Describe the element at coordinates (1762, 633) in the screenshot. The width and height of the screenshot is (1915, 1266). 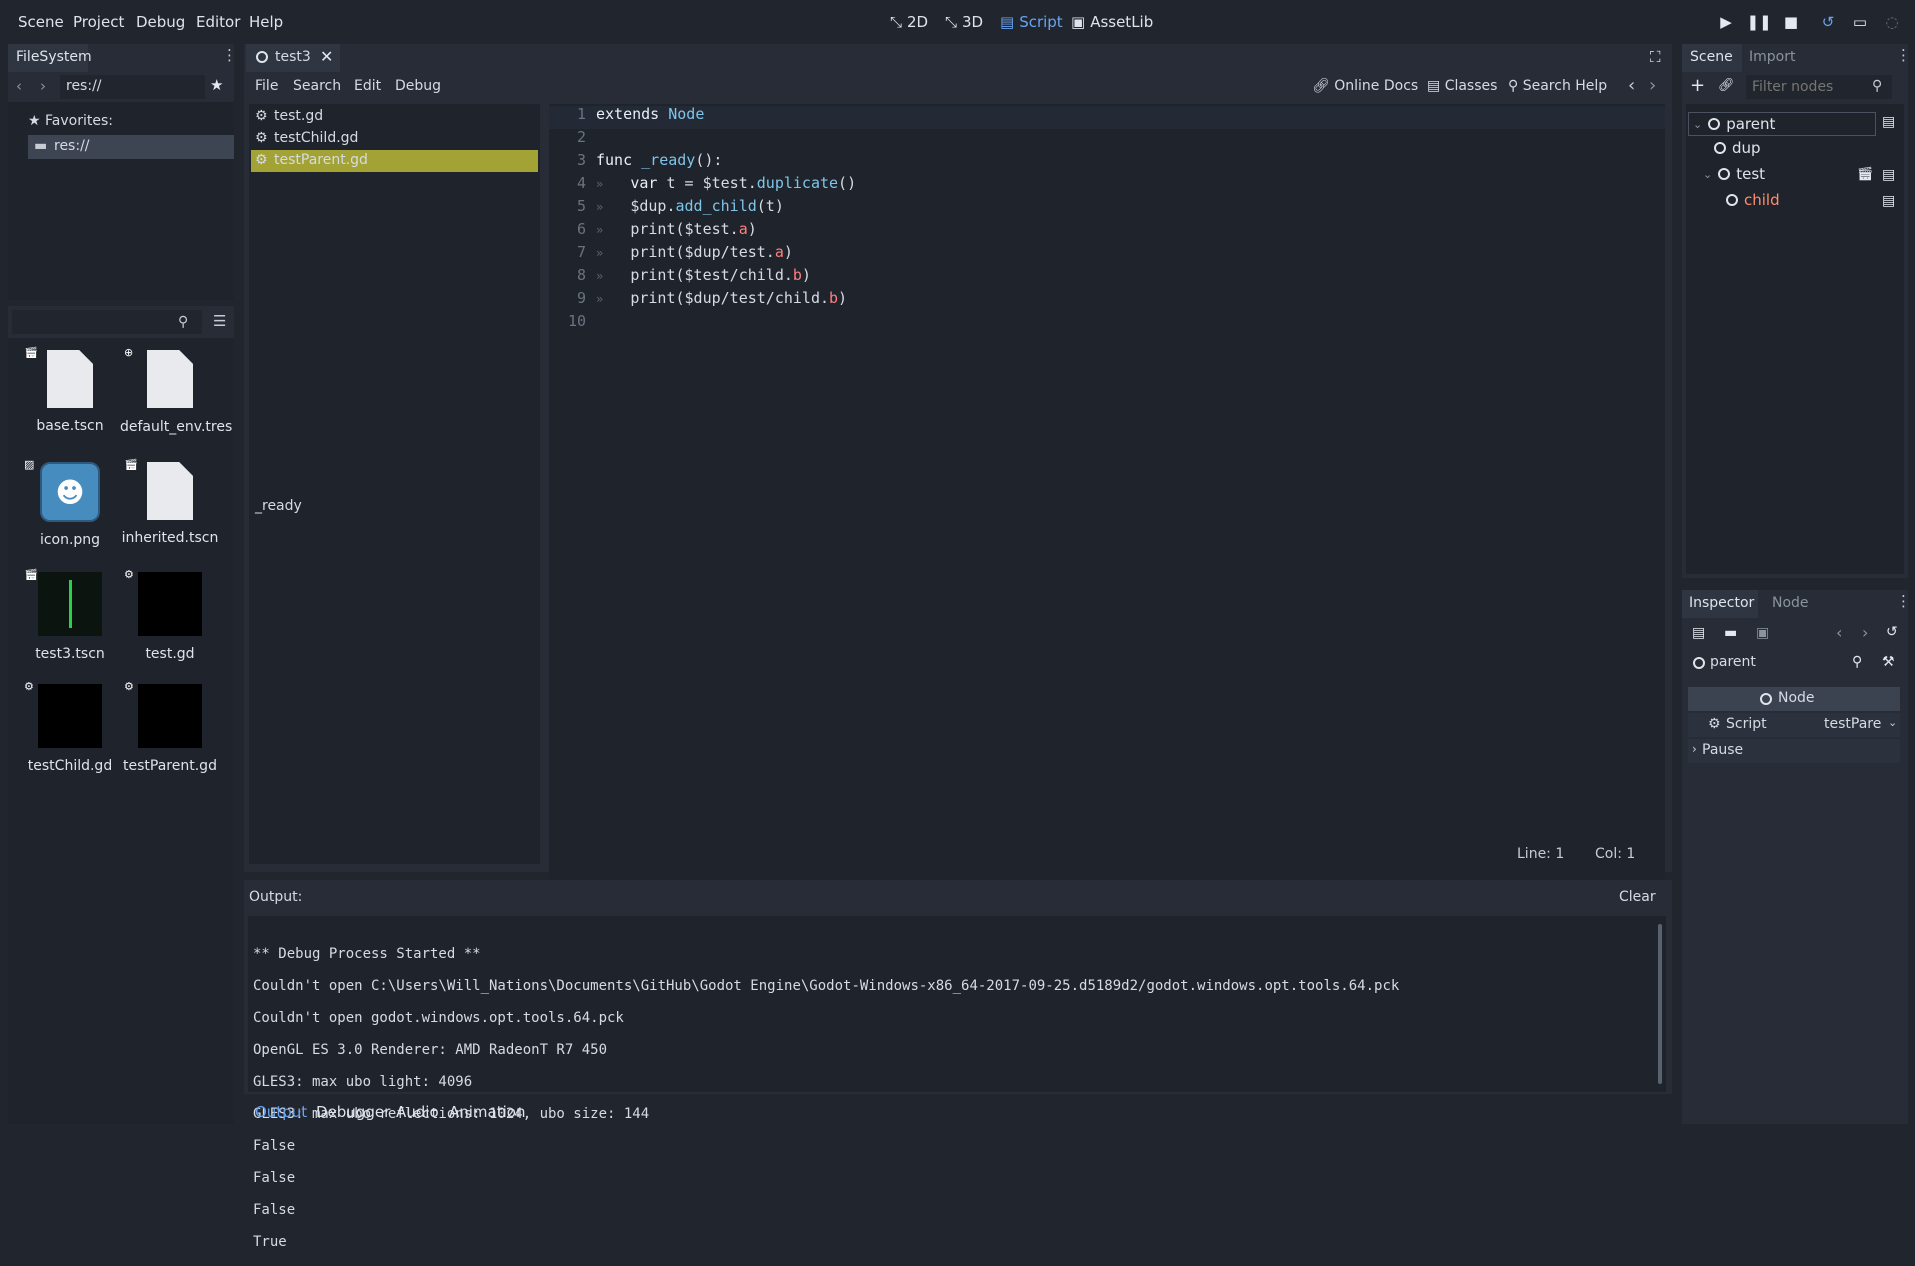
I see `save-icon: ▣` at that location.